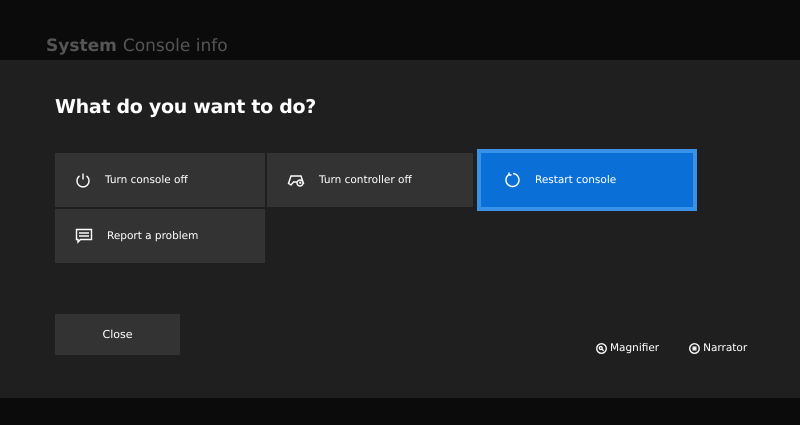 This screenshot has width=800, height=425. What do you see at coordinates (160, 180) in the screenshot?
I see `option-tile: Turn console off` at bounding box center [160, 180].